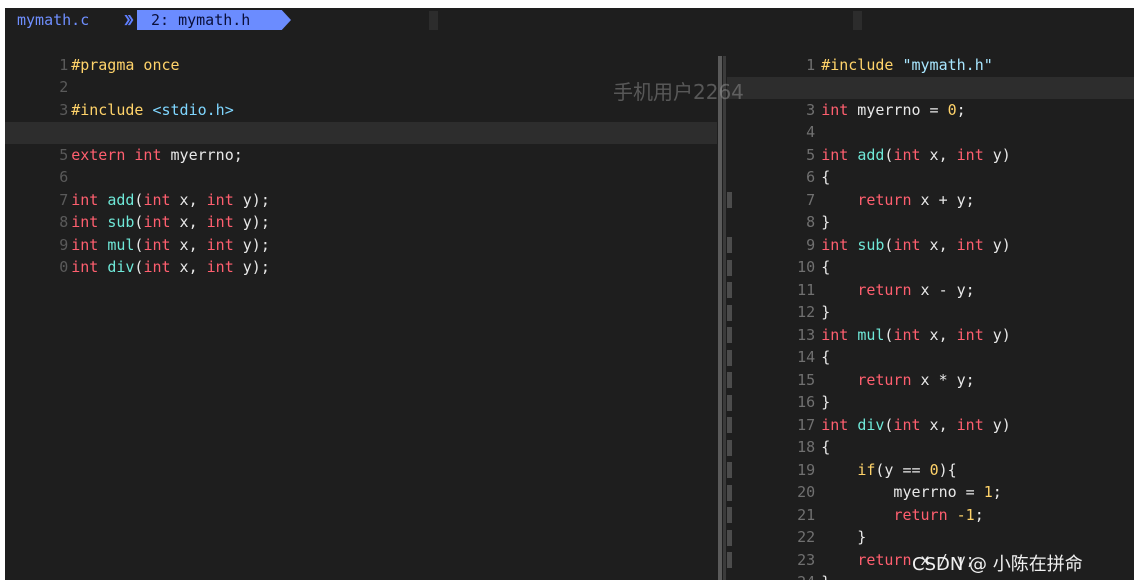 The width and height of the screenshot is (1140, 582). Describe the element at coordinates (164, 245) in the screenshot. I see `code-line: 9 int mul(int x, int y);` at that location.